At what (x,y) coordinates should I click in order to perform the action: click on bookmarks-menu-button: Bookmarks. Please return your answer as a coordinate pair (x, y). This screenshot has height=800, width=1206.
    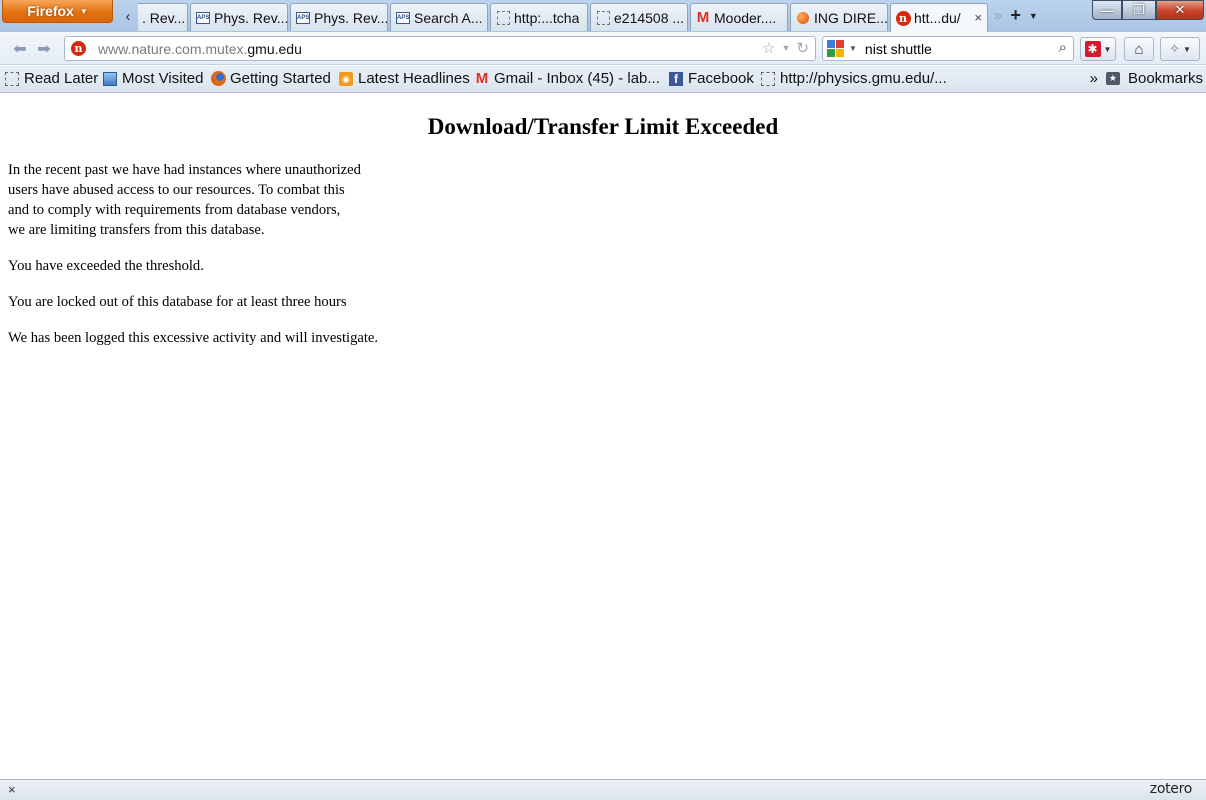
    Looking at the image, I should click on (1165, 78).